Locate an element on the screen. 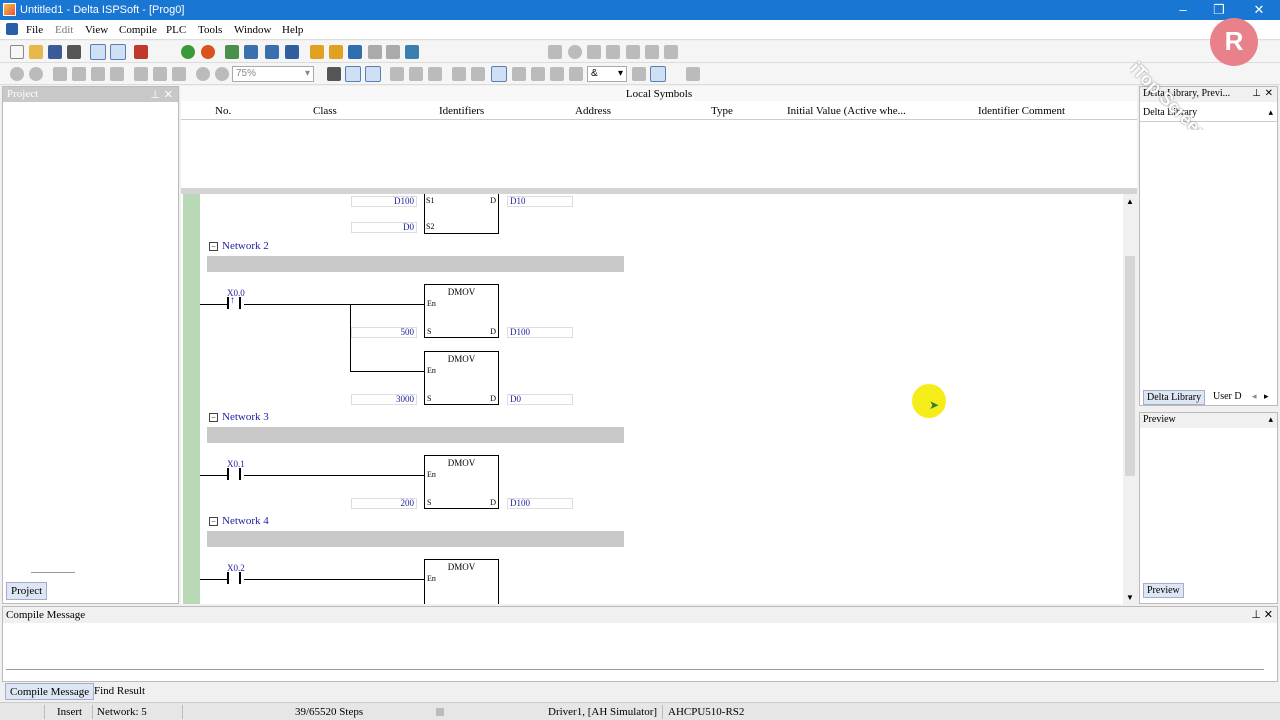  vertical-line-icon is located at coordinates (639, 74).